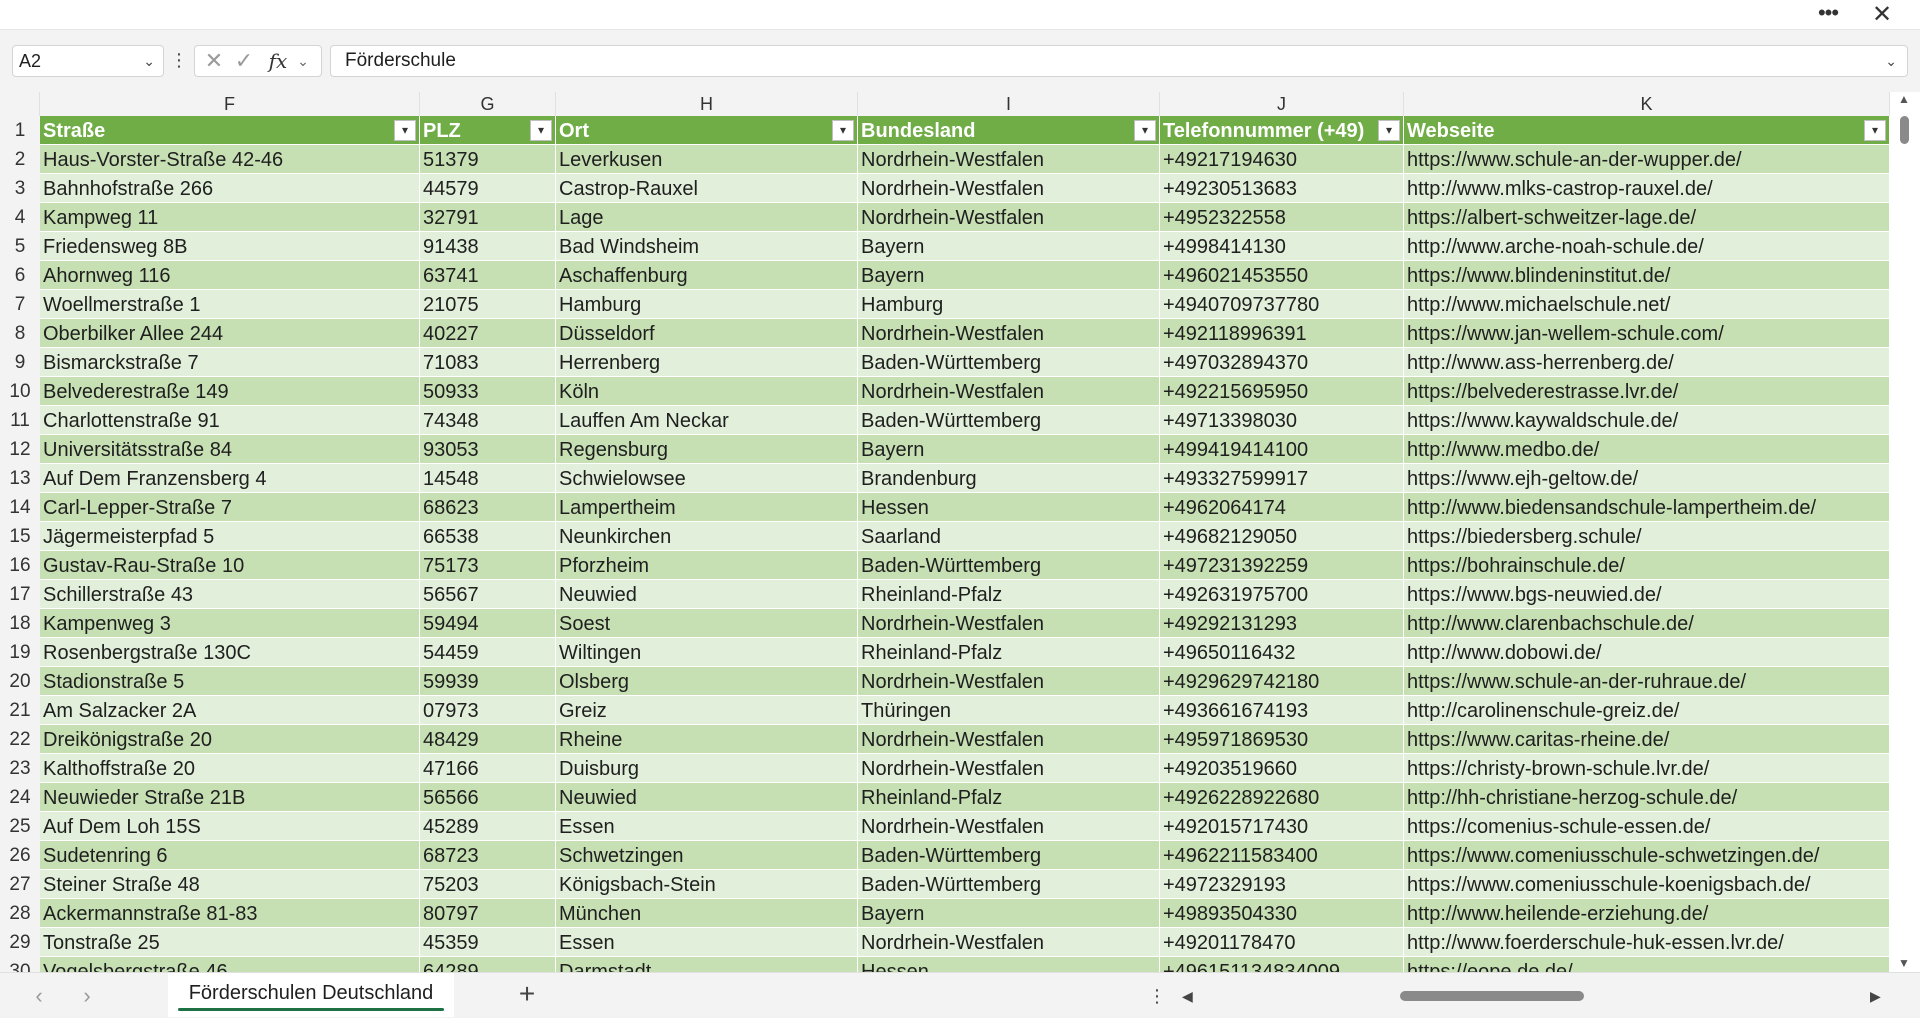 The image size is (1920, 1018). What do you see at coordinates (230, 913) in the screenshot?
I see `table-cell: Ackermannstraße 81-83` at bounding box center [230, 913].